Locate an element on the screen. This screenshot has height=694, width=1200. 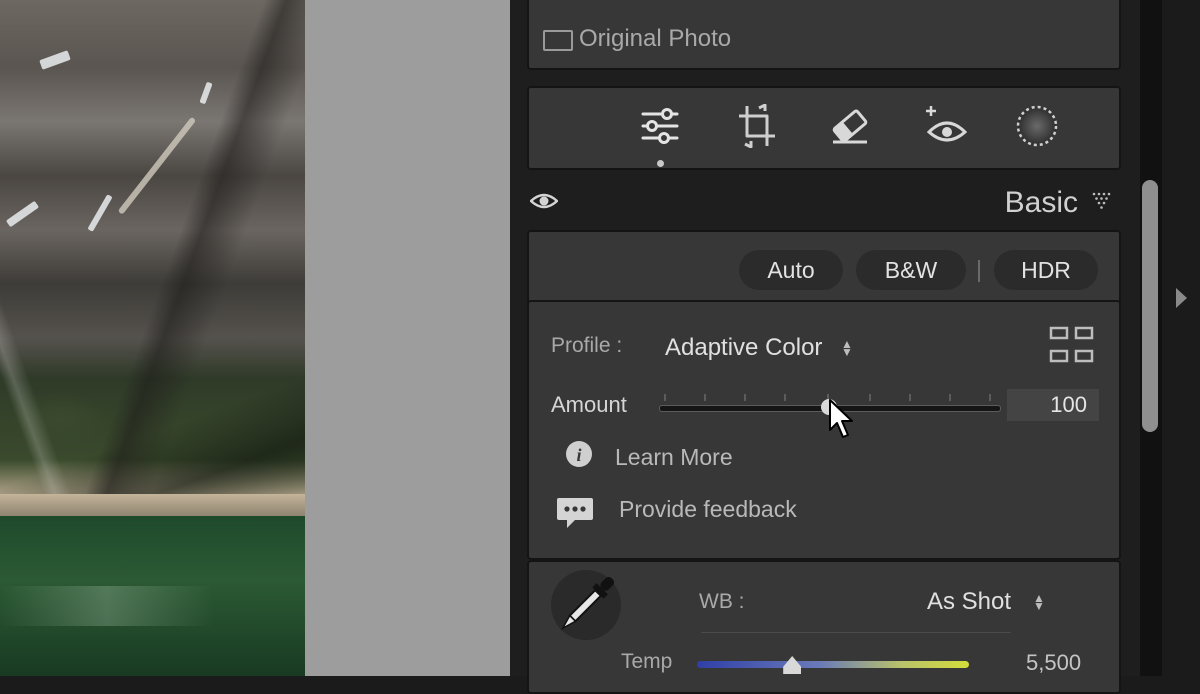
visibility-eye-icon is located at coordinates (544, 203).